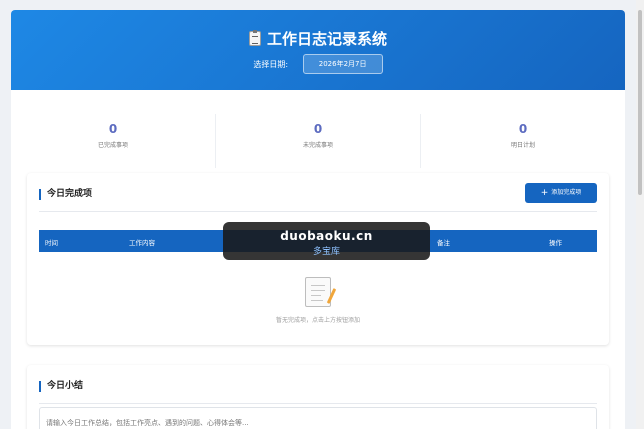 The height and width of the screenshot is (429, 644). Describe the element at coordinates (640, 214) in the screenshot. I see `page-scrollbar` at that location.